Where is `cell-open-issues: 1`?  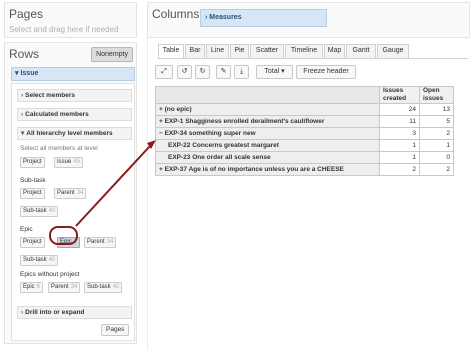 cell-open-issues: 1 is located at coordinates (436, 145).